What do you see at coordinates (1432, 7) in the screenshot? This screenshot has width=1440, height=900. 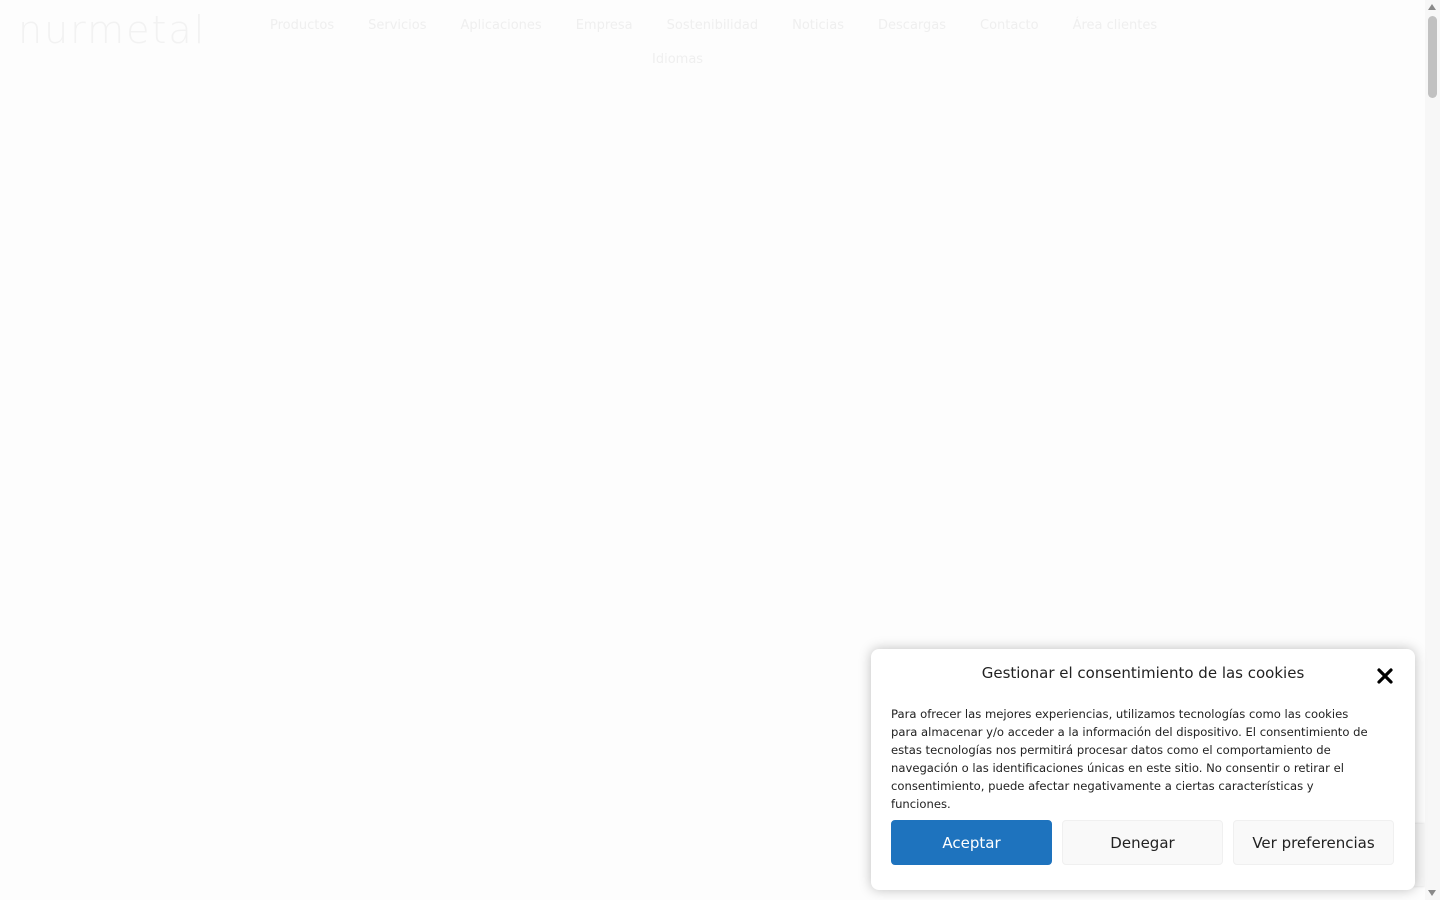 I see `scroll-up-arrow-icon` at bounding box center [1432, 7].